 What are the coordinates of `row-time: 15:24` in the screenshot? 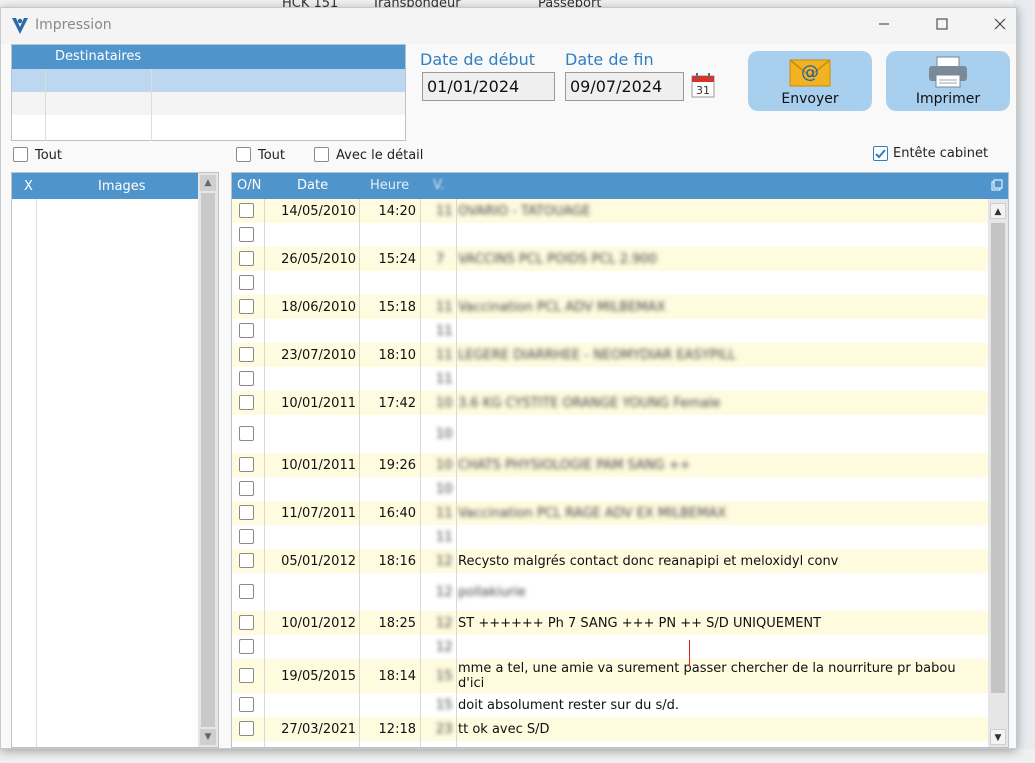 It's located at (397, 259).